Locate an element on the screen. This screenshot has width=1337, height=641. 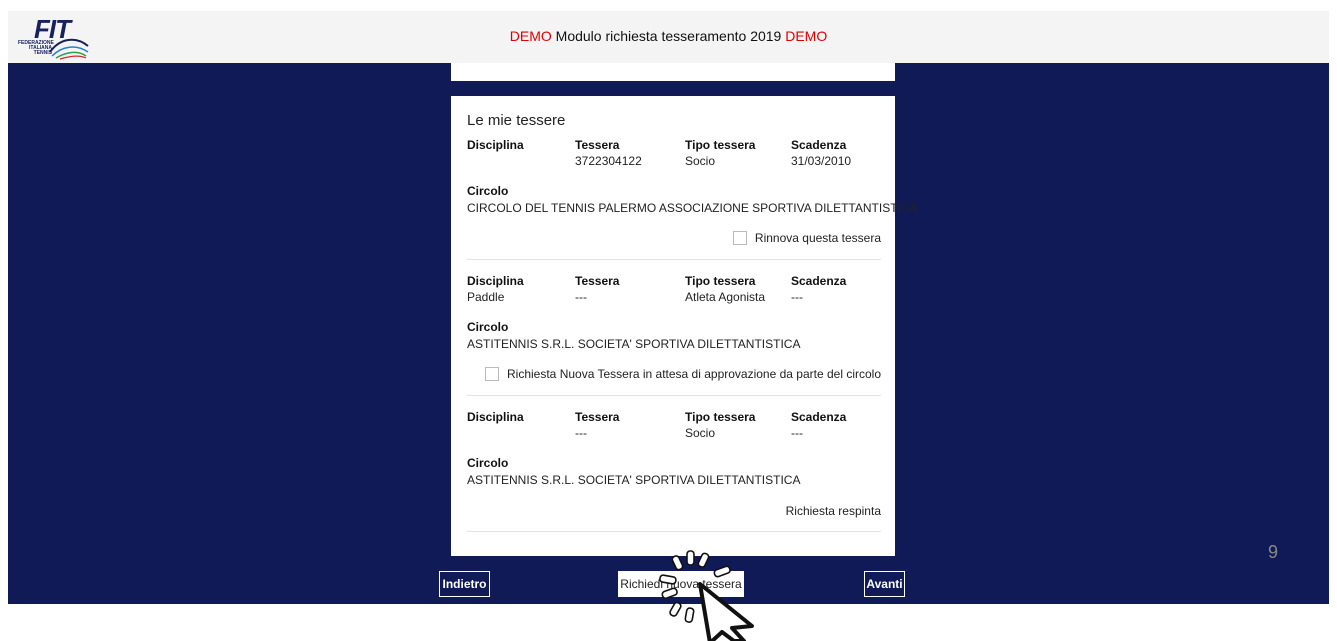
tessera-value: 3722304122 is located at coordinates (608, 161).